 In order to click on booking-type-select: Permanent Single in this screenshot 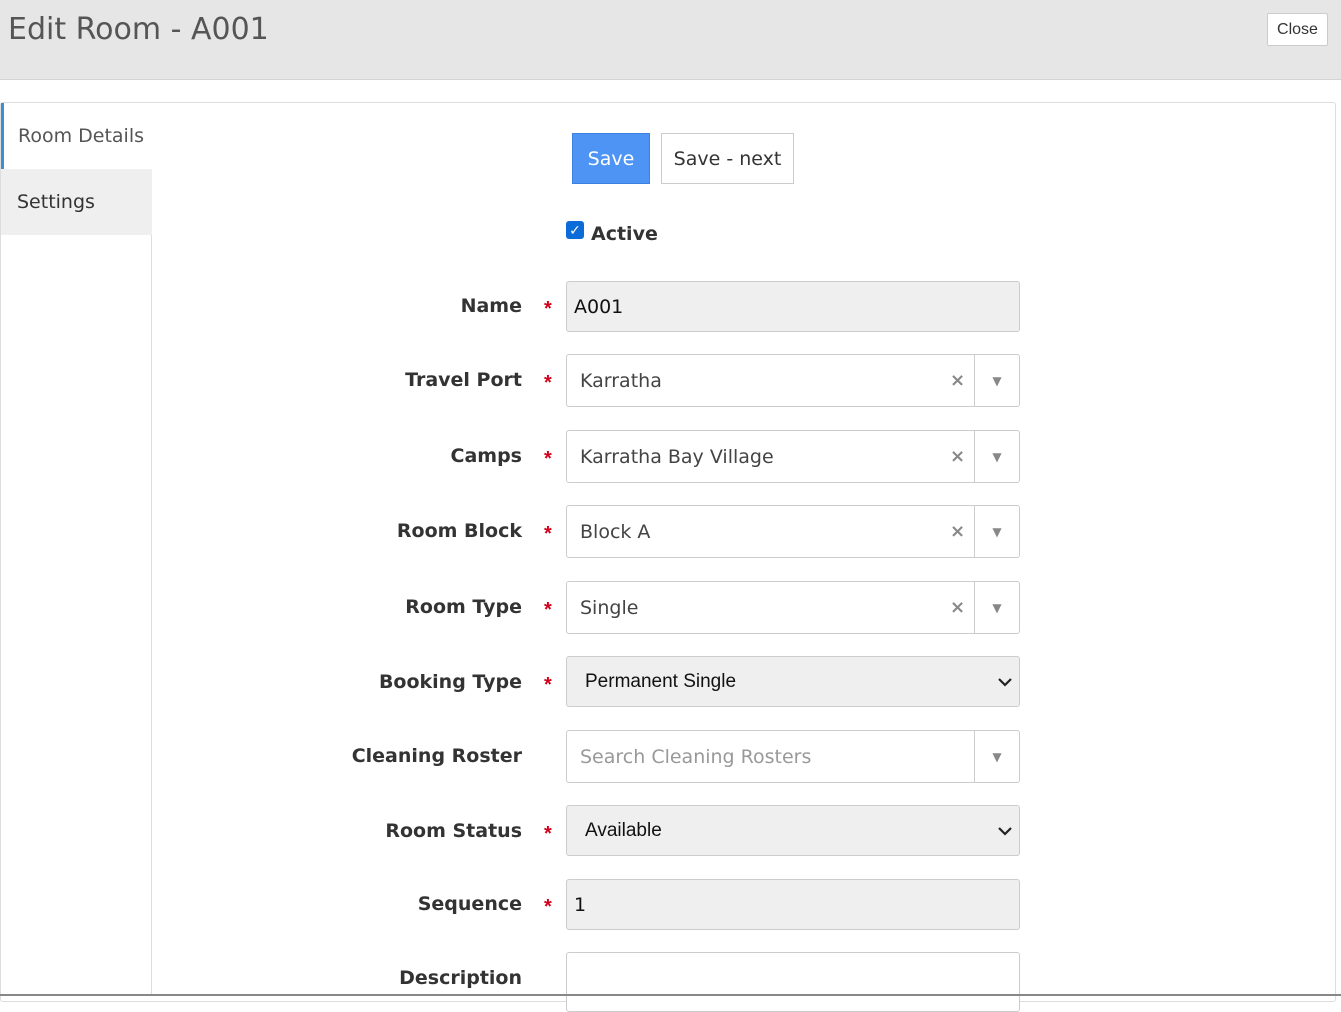, I will do `click(793, 681)`.